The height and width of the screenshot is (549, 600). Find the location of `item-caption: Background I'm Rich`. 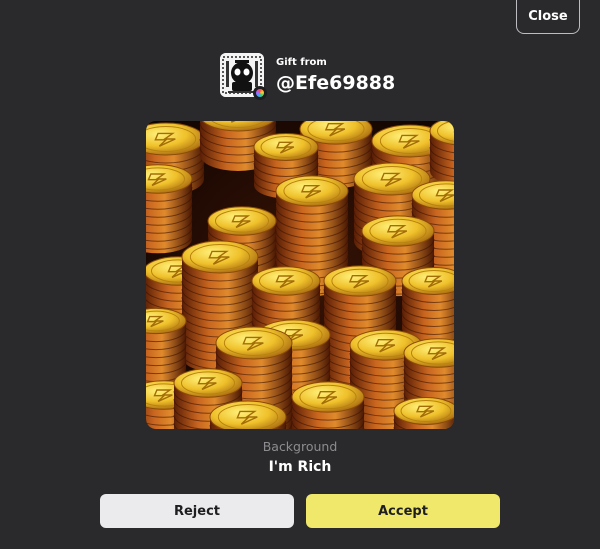

item-caption: Background I'm Rich is located at coordinates (300, 457).